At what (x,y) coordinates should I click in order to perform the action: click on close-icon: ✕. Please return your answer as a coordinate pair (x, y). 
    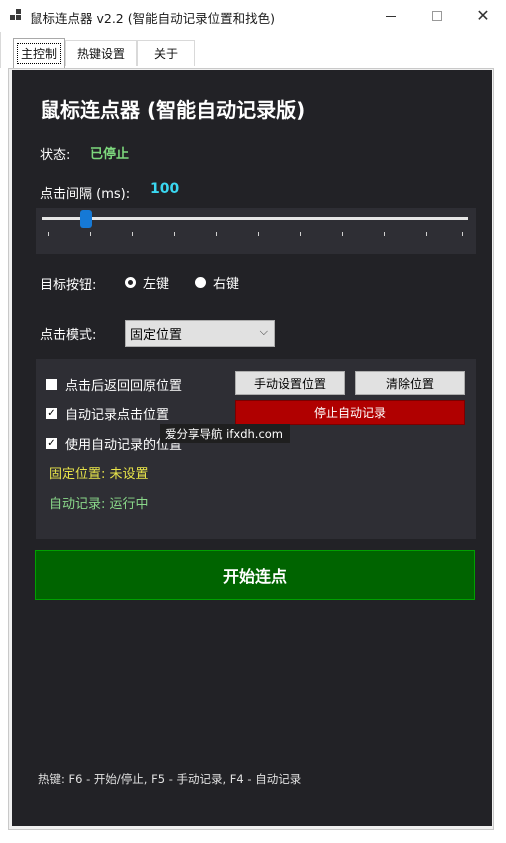
    Looking at the image, I should click on (483, 15).